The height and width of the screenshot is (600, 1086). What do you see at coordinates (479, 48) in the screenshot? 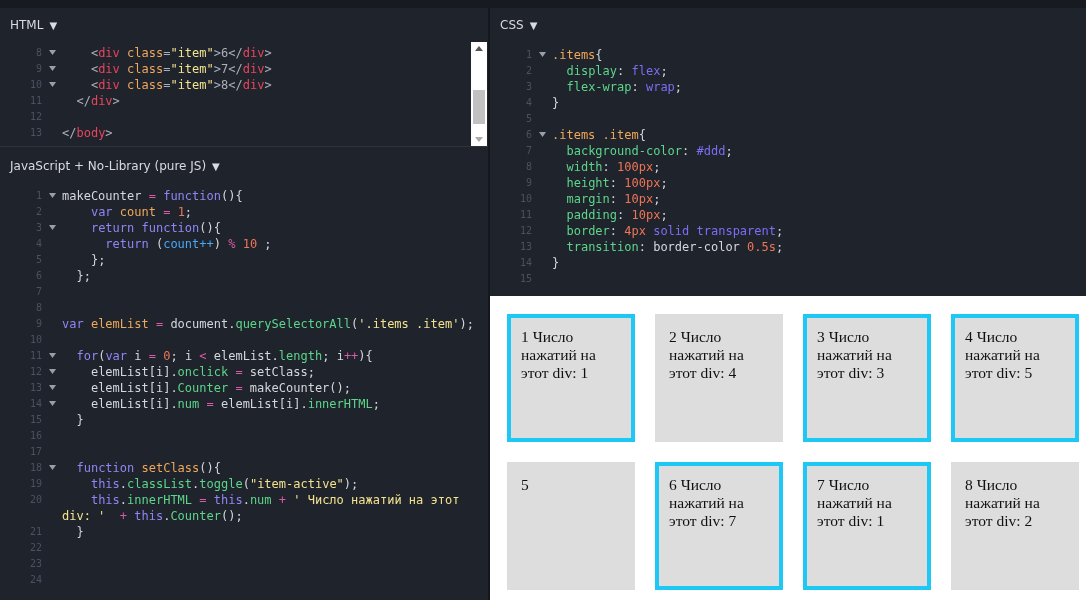
I see `up-arrow-icon` at bounding box center [479, 48].